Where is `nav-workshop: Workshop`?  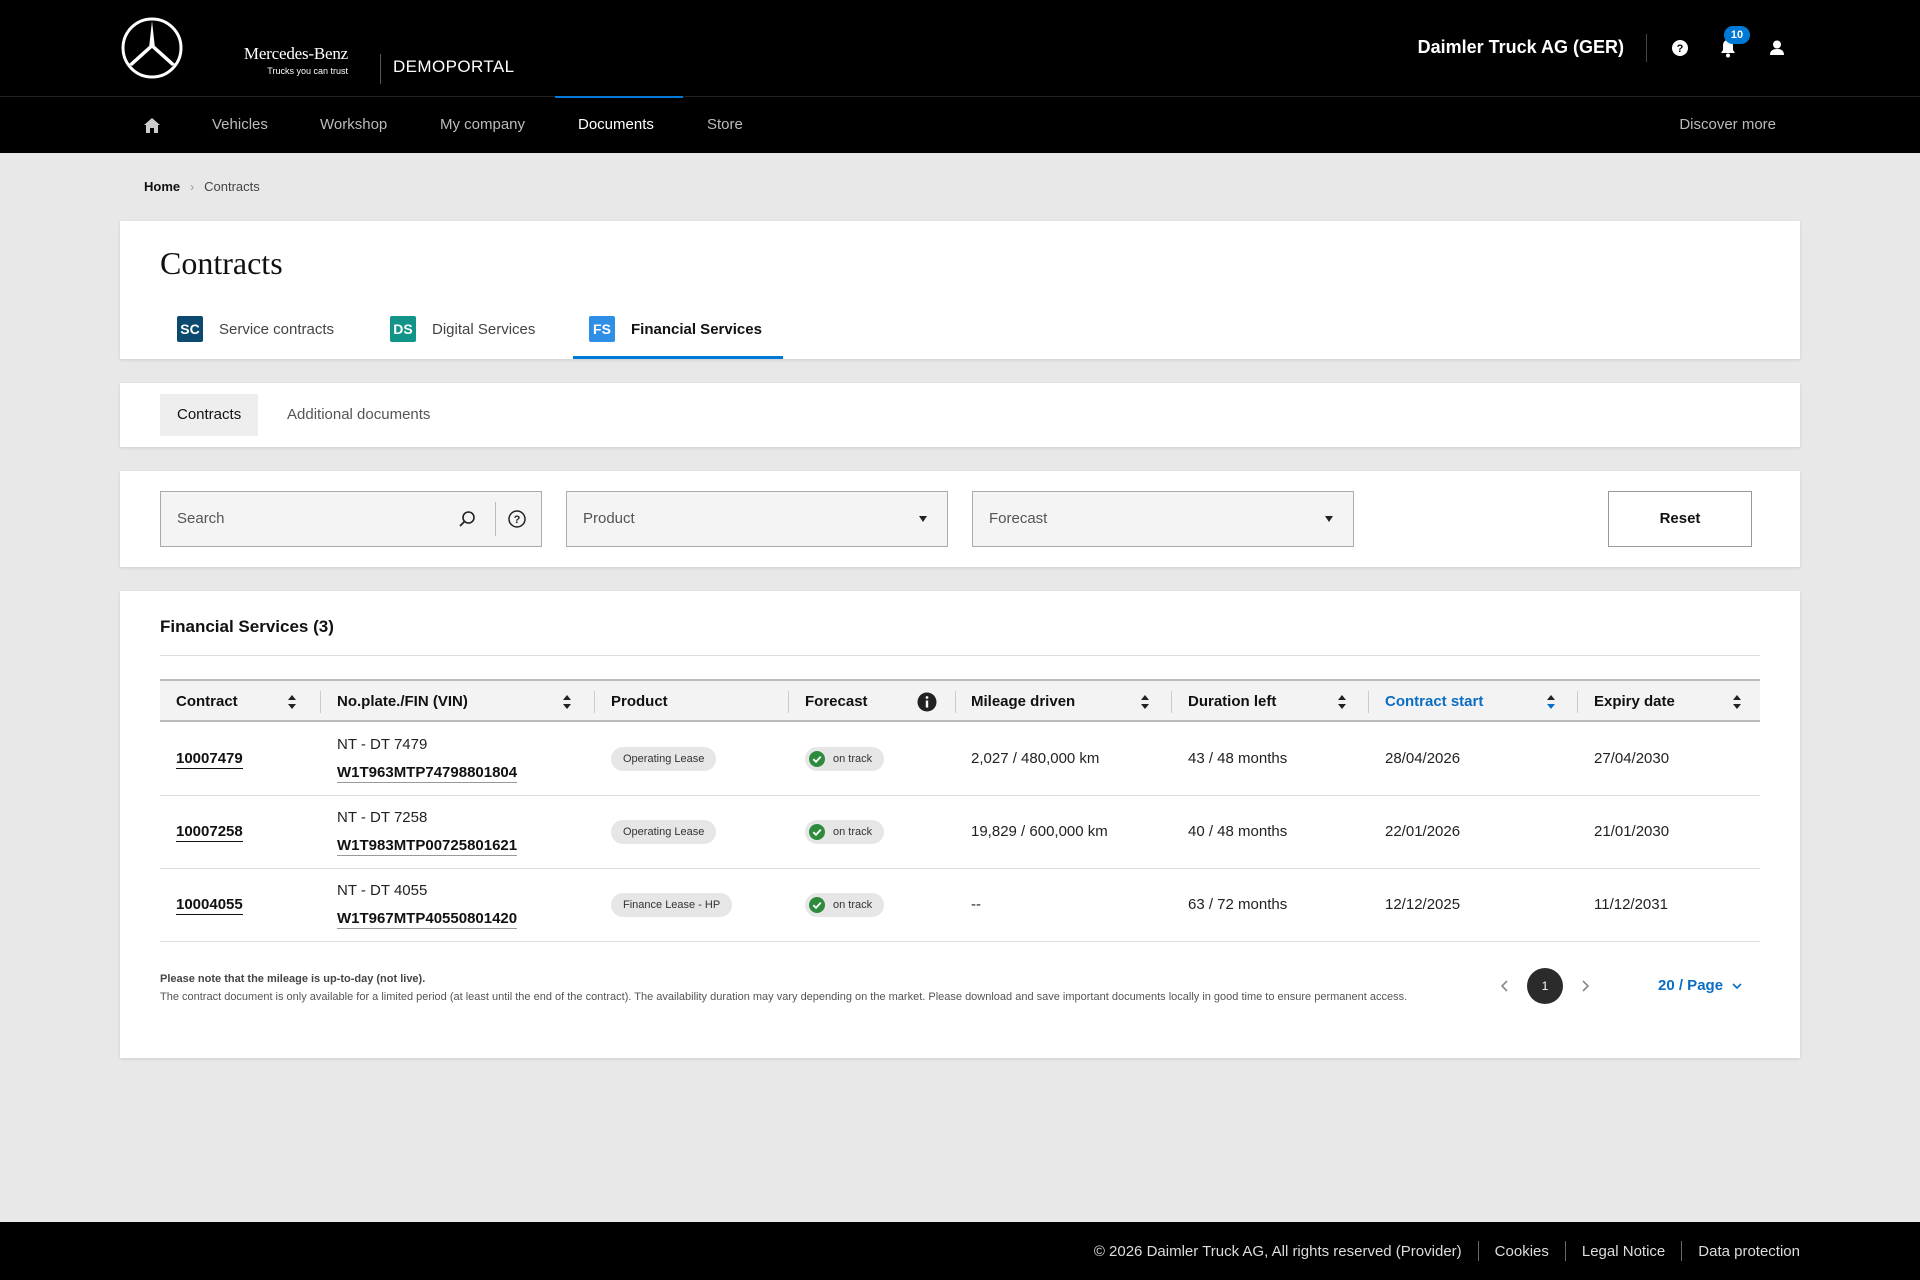
nav-workshop: Workshop is located at coordinates (353, 124).